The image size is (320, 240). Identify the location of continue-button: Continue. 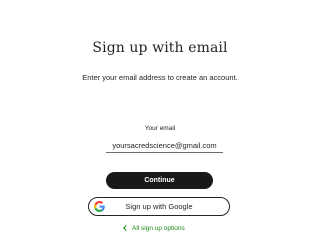
(159, 180).